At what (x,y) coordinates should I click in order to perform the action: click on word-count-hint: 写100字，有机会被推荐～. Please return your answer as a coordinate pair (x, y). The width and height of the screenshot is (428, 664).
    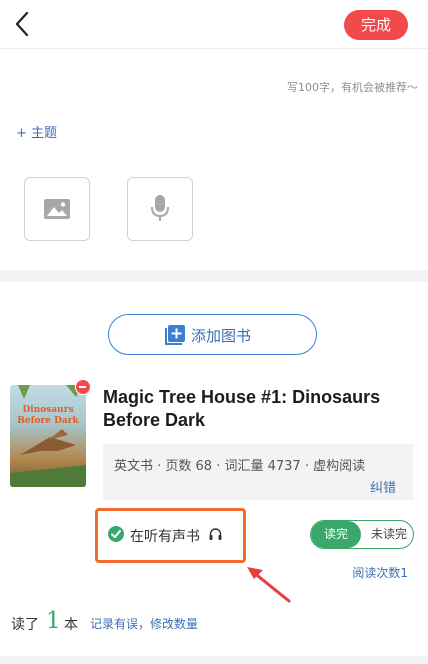
    Looking at the image, I should click on (352, 87).